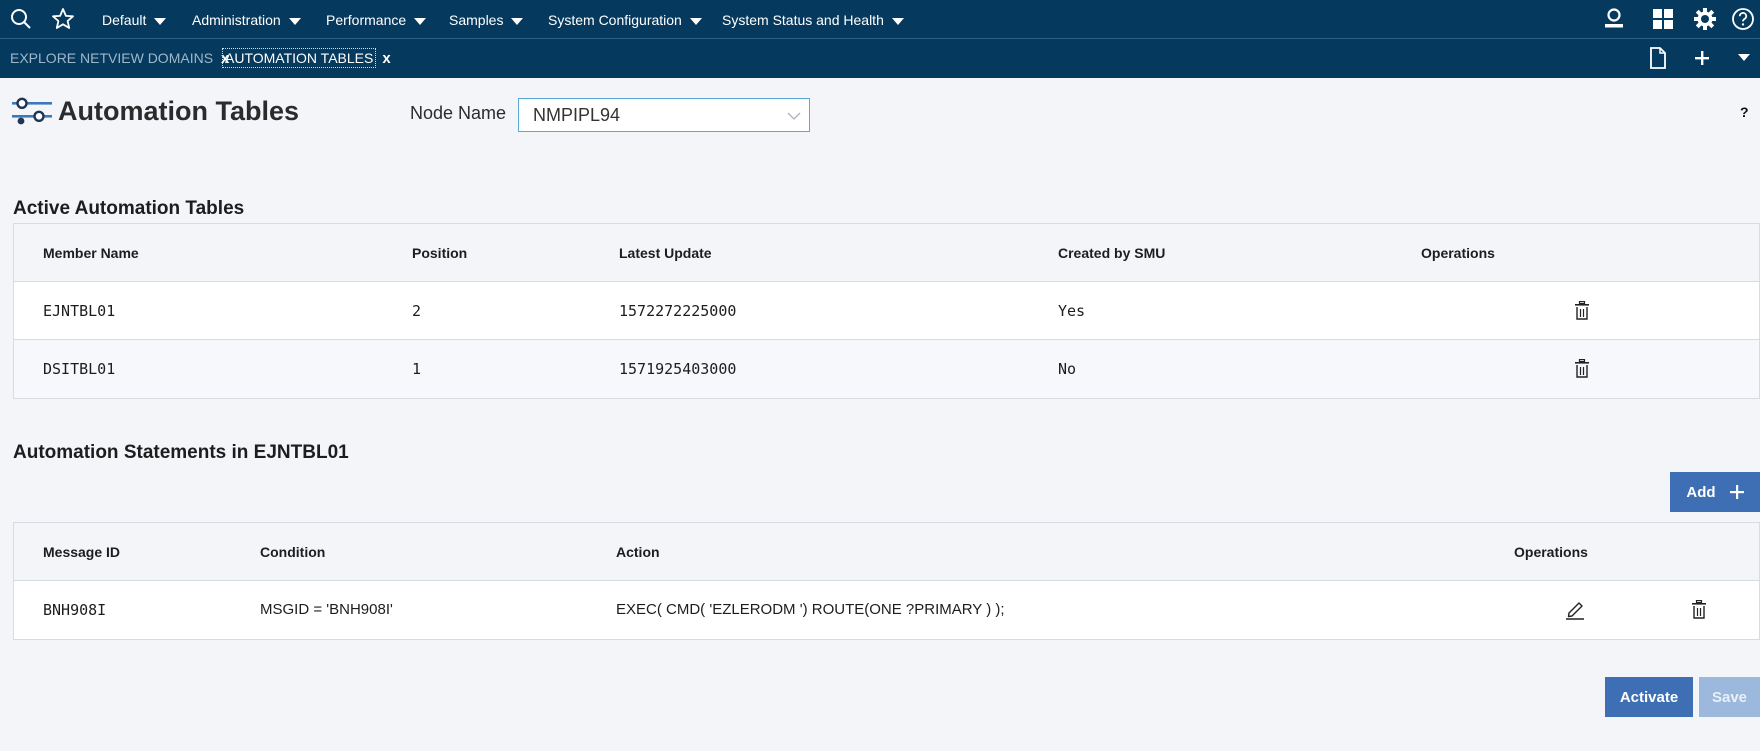  What do you see at coordinates (21, 19) in the screenshot?
I see `search-icon` at bounding box center [21, 19].